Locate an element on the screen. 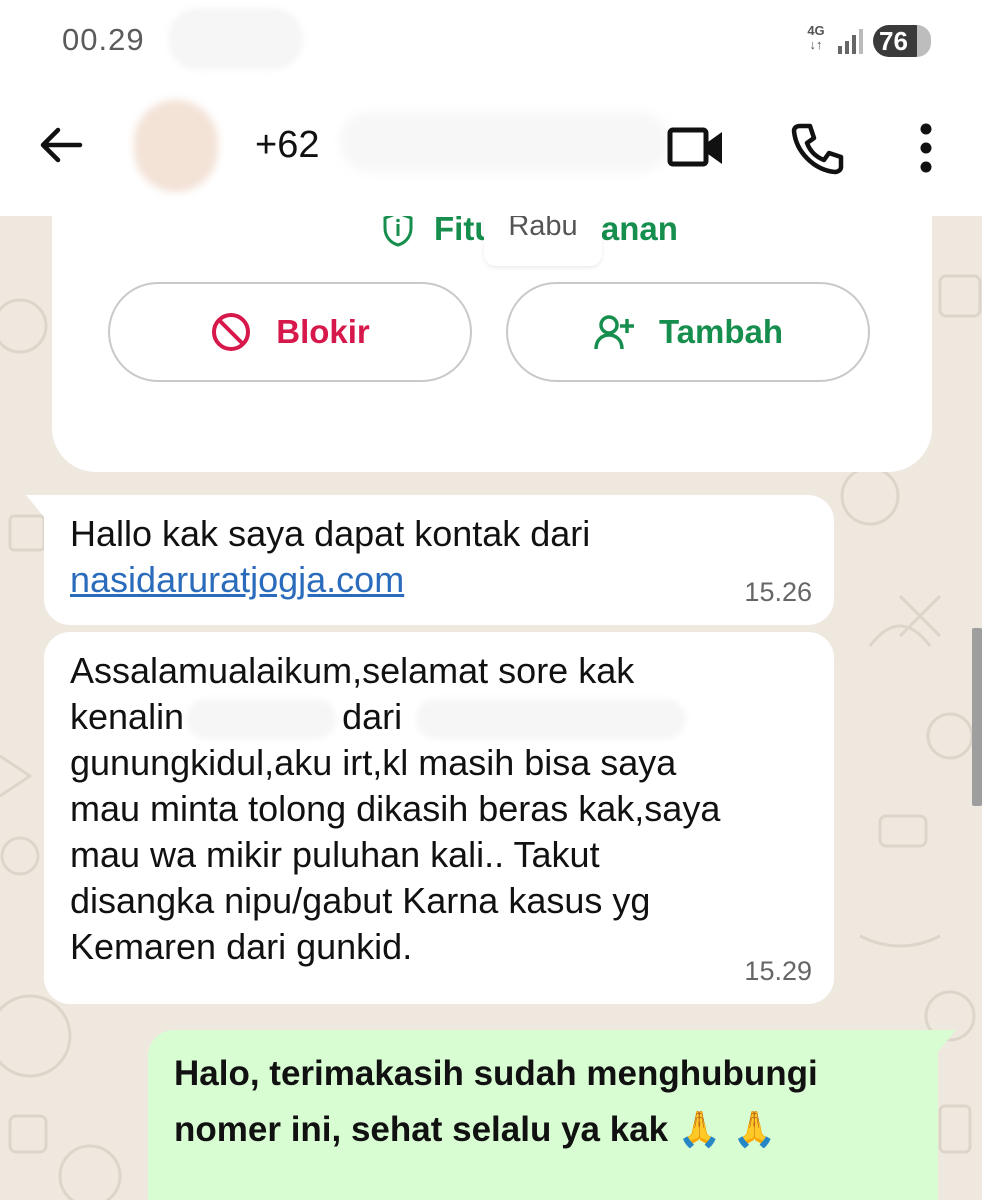 The image size is (982, 1200). add-contact-button: Tambah is located at coordinates (688, 332).